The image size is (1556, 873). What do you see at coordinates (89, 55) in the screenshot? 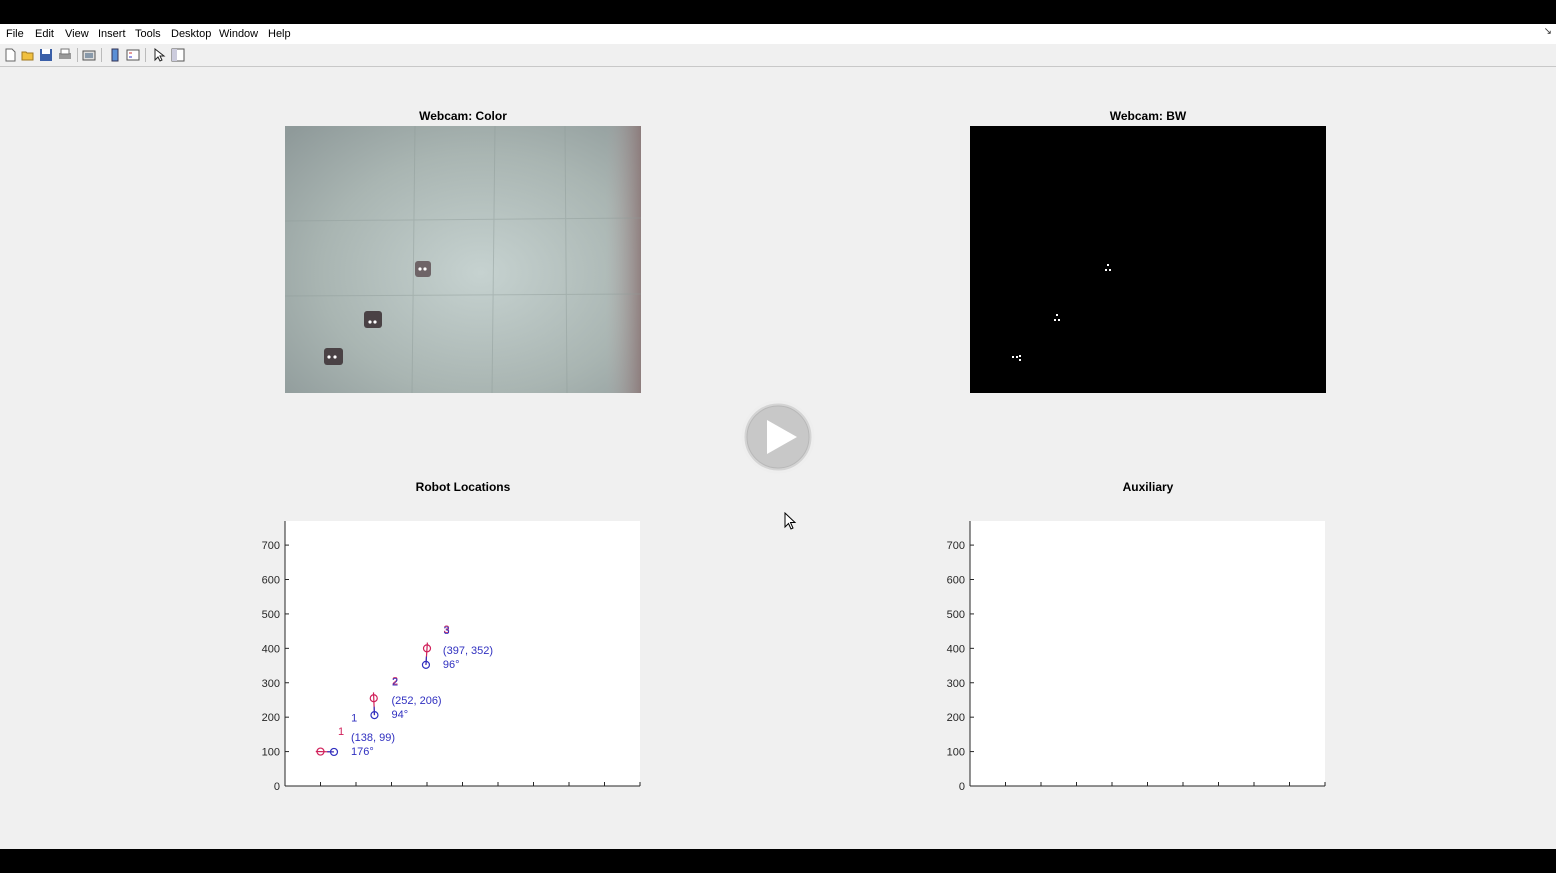
I see `print-preview-icon` at bounding box center [89, 55].